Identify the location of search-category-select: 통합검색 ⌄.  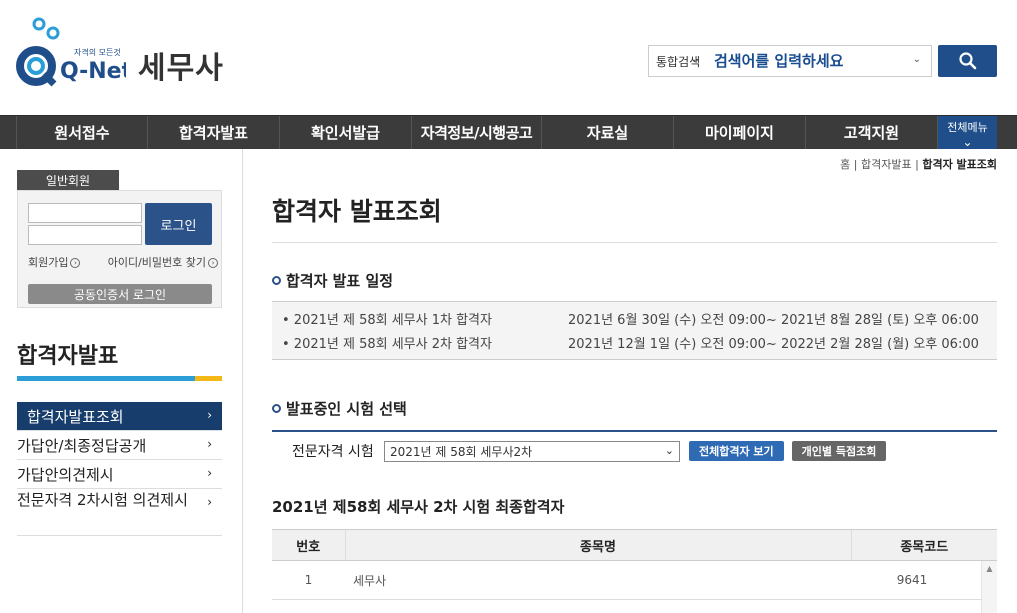
(677, 61).